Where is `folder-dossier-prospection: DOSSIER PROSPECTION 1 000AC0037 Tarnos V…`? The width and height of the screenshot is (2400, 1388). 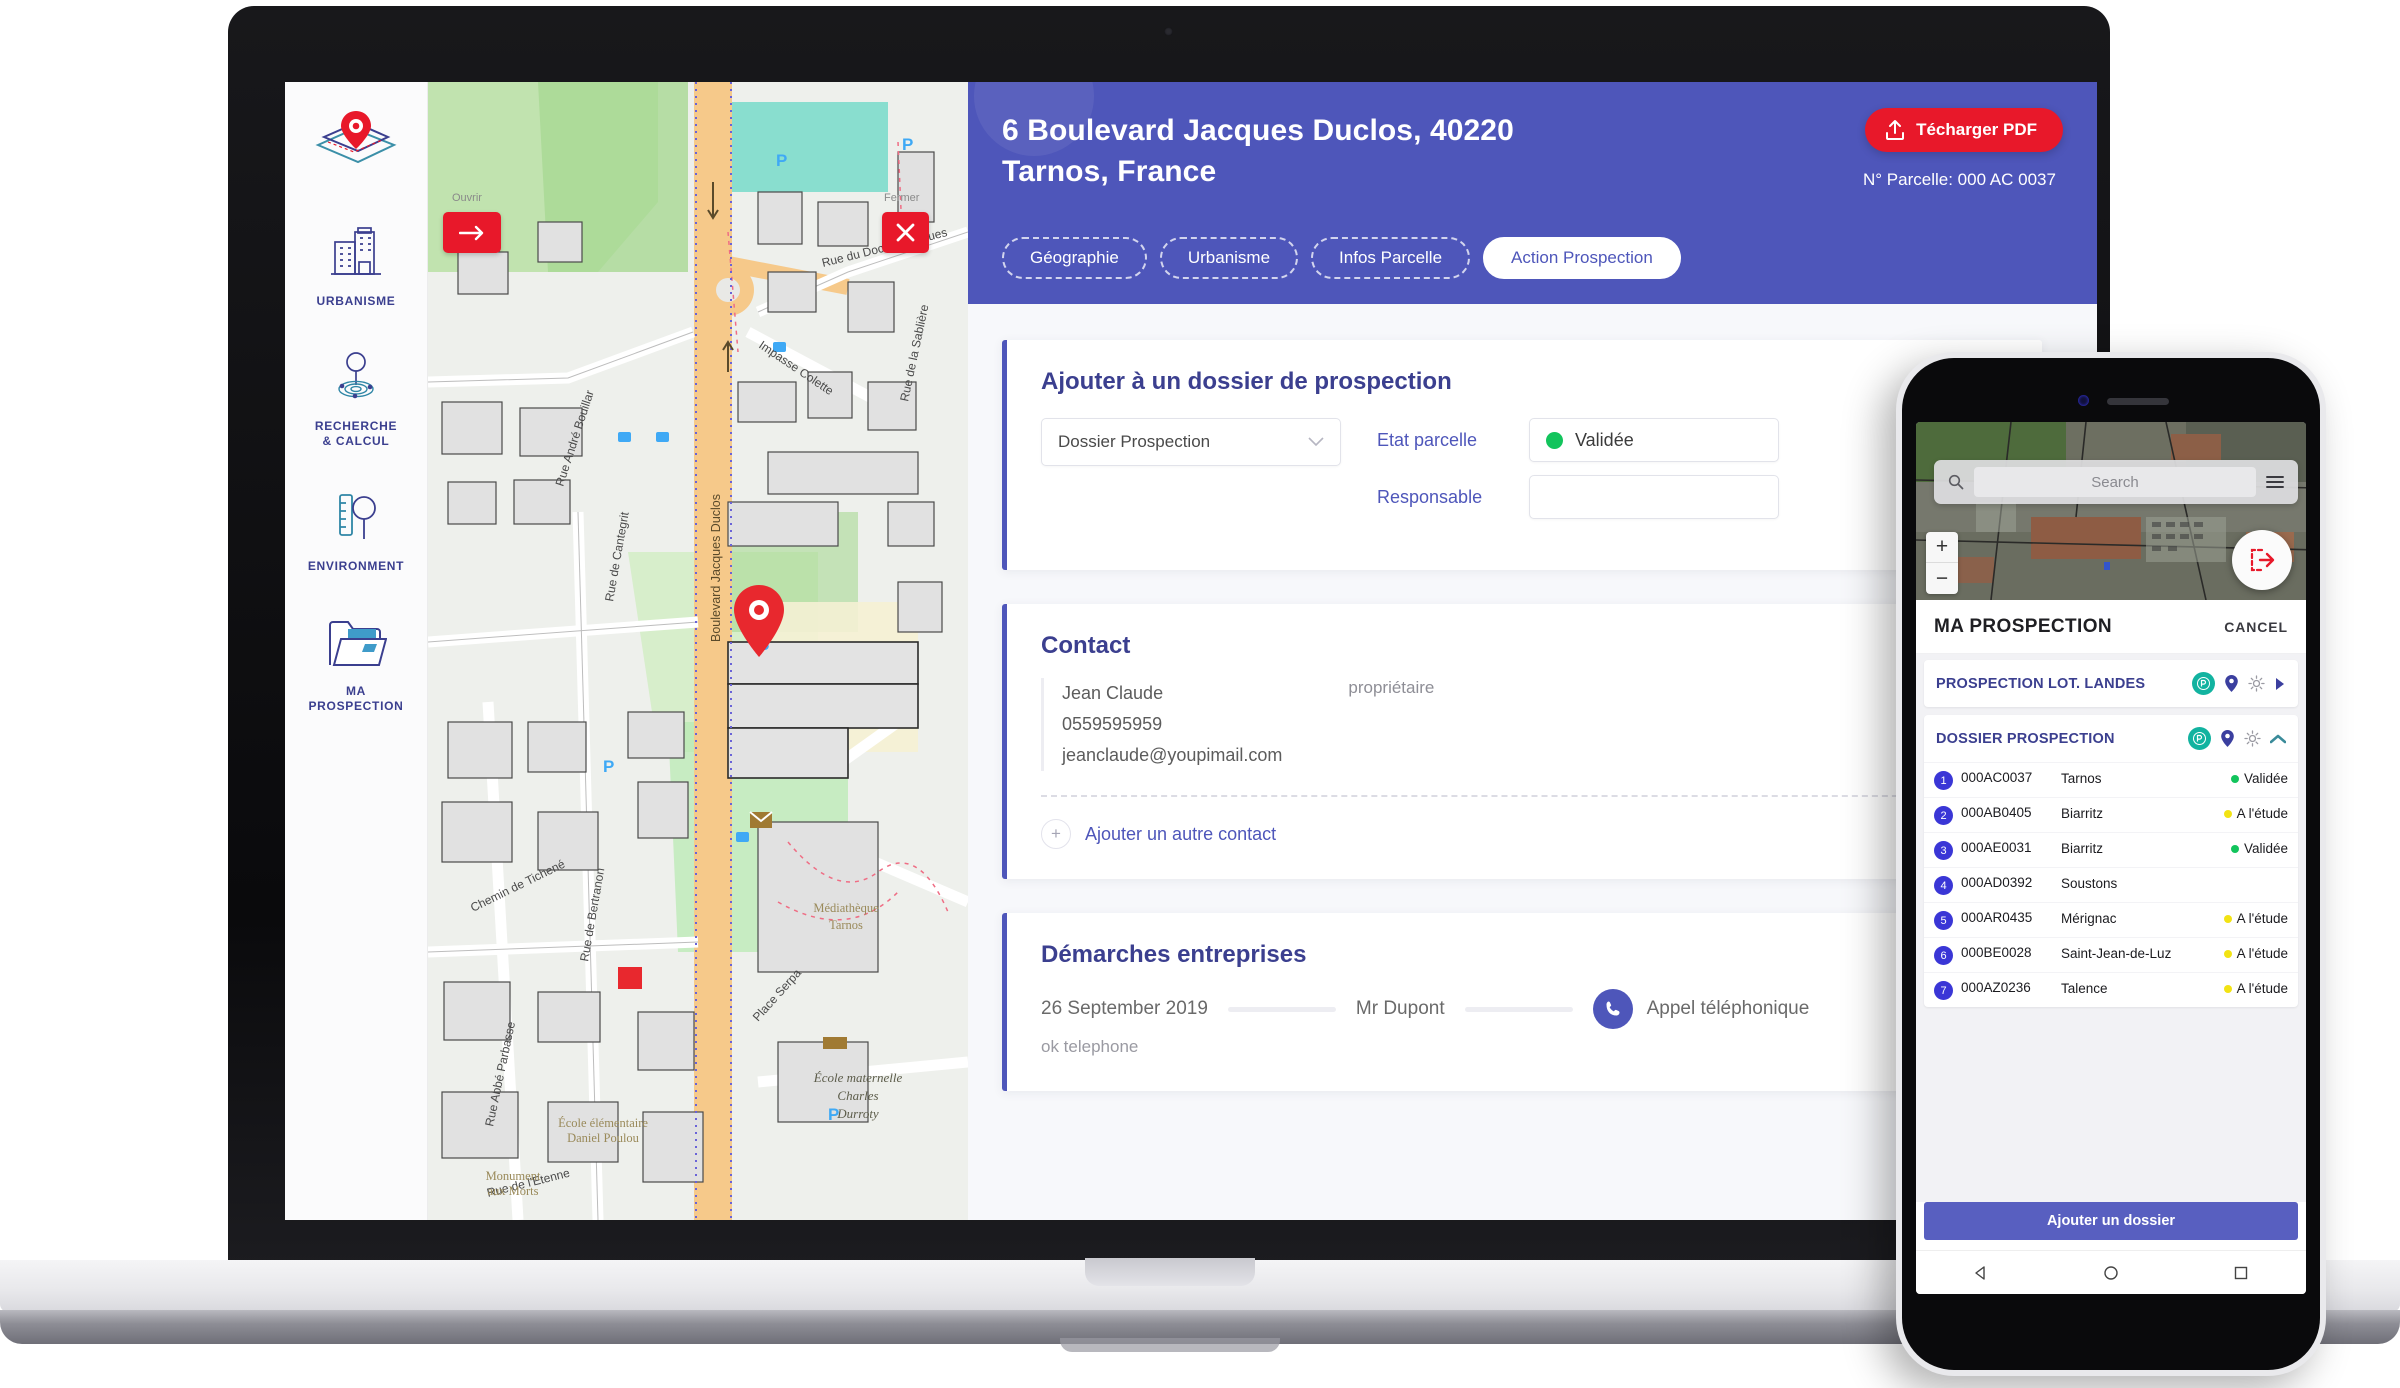
folder-dossier-prospection: DOSSIER PROSPECTION 1 000AC0037 Tarnos V… is located at coordinates (2111, 861).